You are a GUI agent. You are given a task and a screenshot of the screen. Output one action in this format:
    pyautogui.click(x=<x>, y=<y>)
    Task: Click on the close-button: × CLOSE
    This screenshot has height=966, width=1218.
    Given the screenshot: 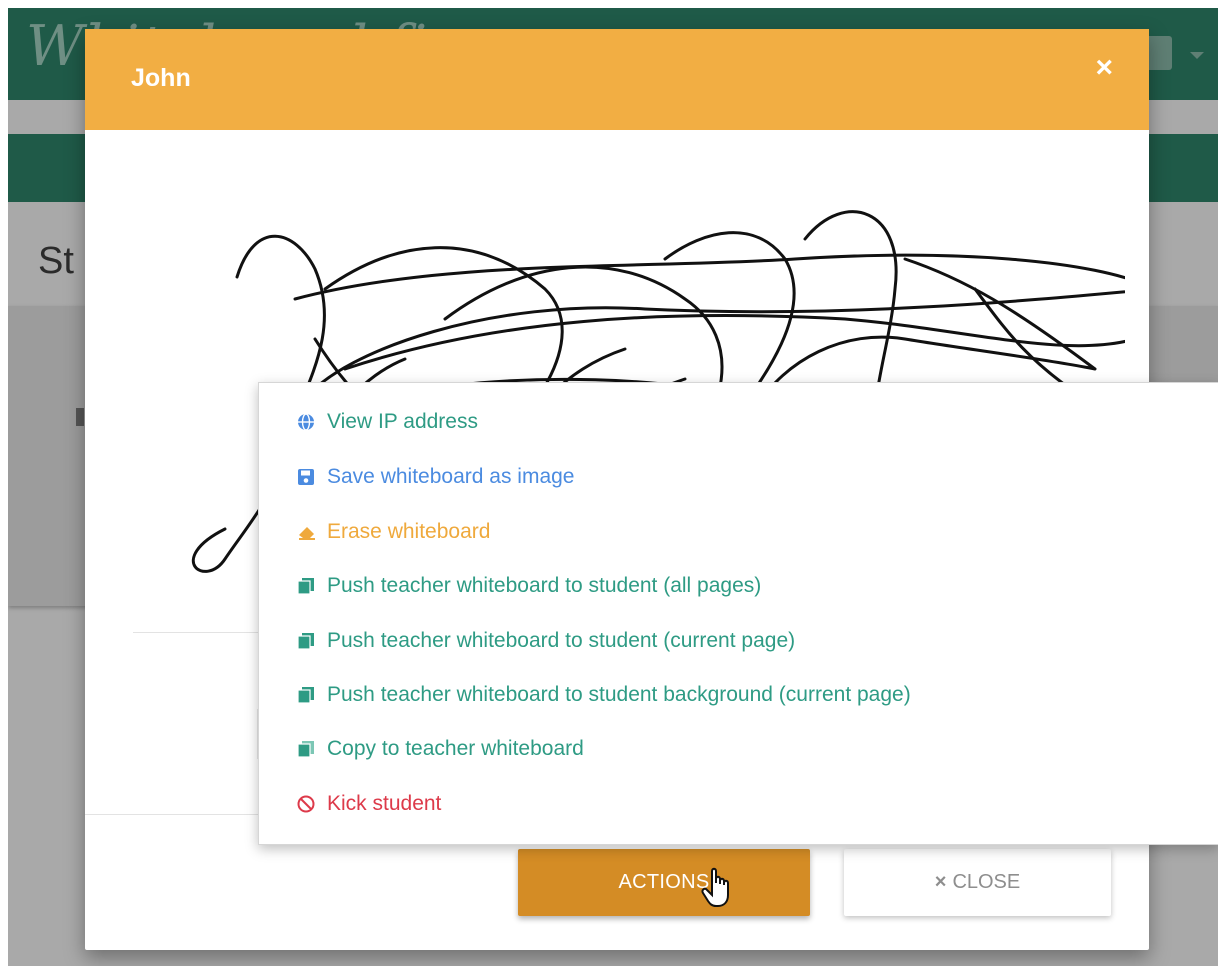 What is the action you would take?
    pyautogui.click(x=977, y=882)
    